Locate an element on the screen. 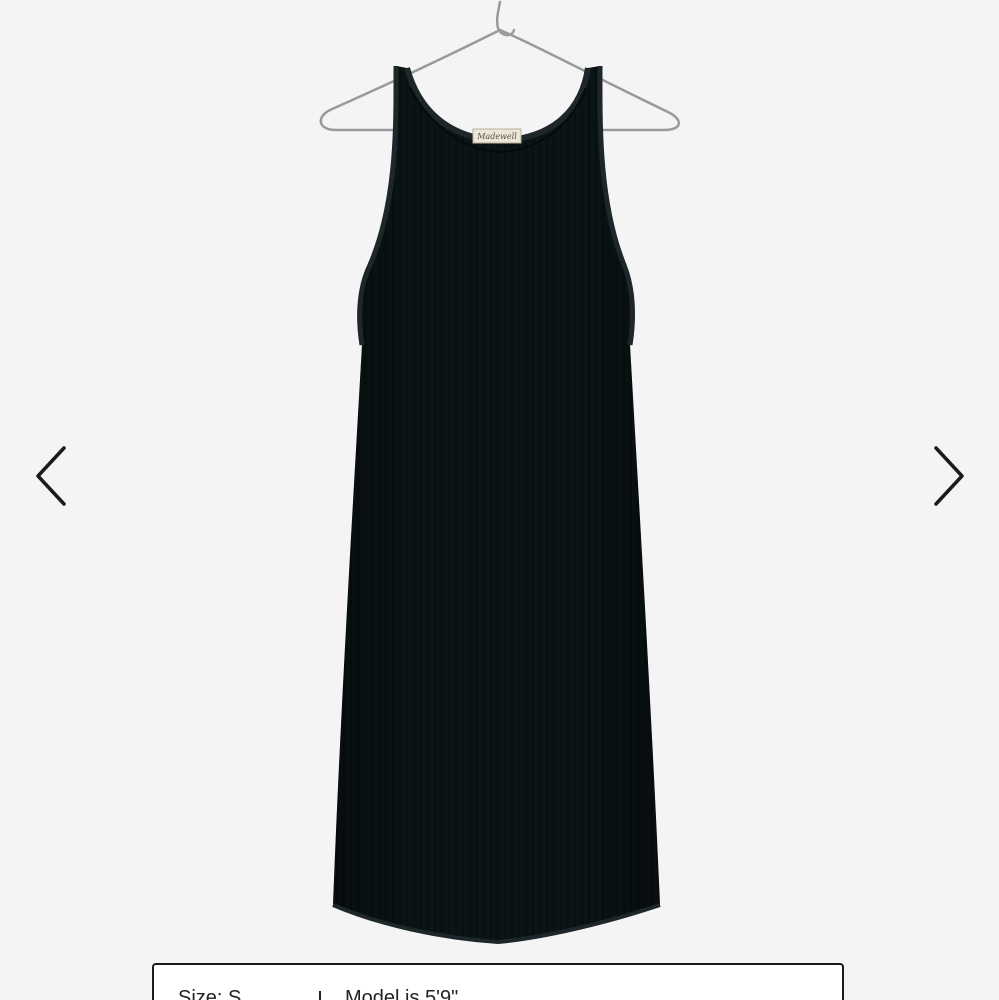 The height and width of the screenshot is (1000, 999). hanger is located at coordinates (499, 66).